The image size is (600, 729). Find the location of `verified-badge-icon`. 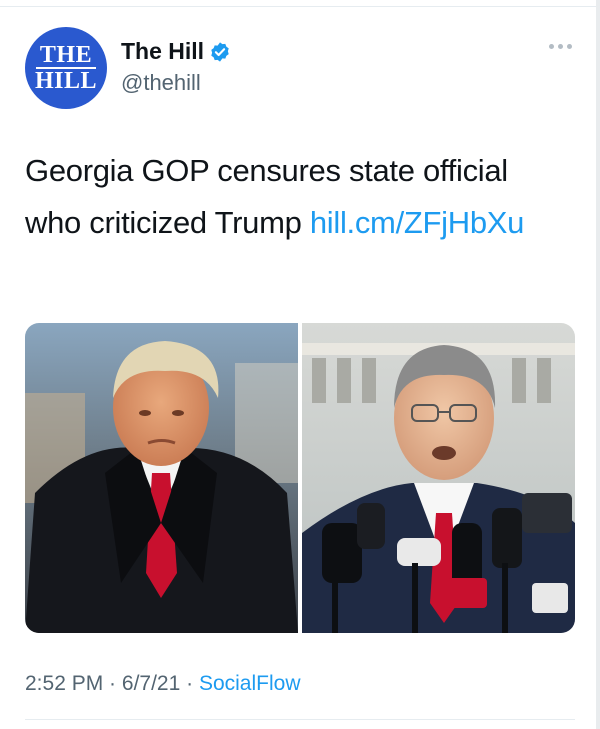

verified-badge-icon is located at coordinates (220, 51).